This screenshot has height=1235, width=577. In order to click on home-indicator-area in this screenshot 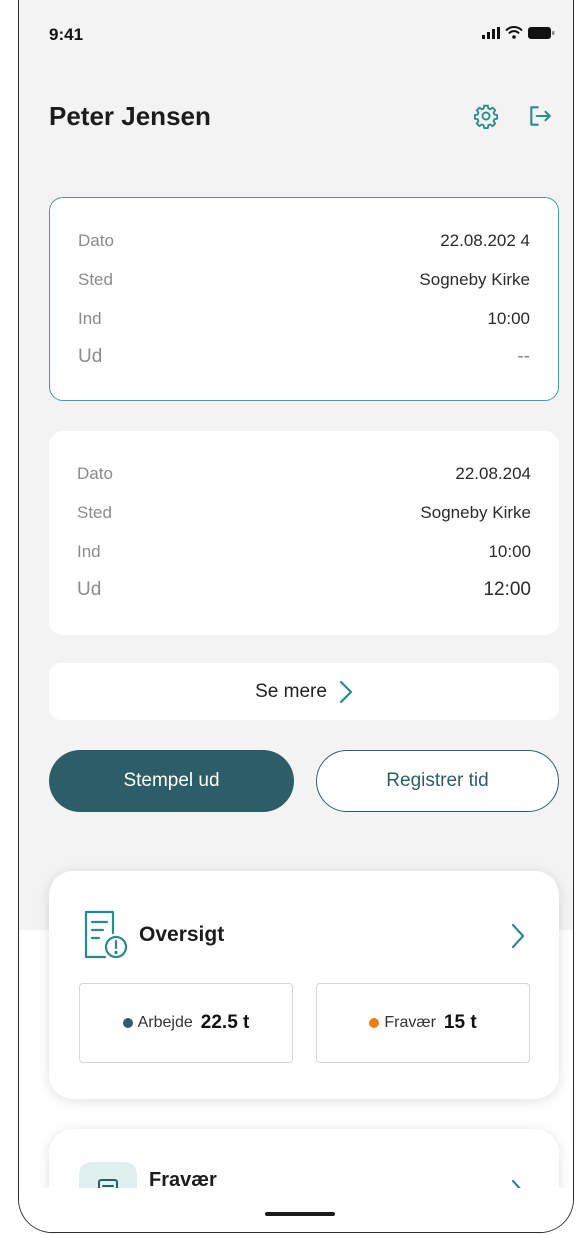, I will do `click(296, 1210)`.